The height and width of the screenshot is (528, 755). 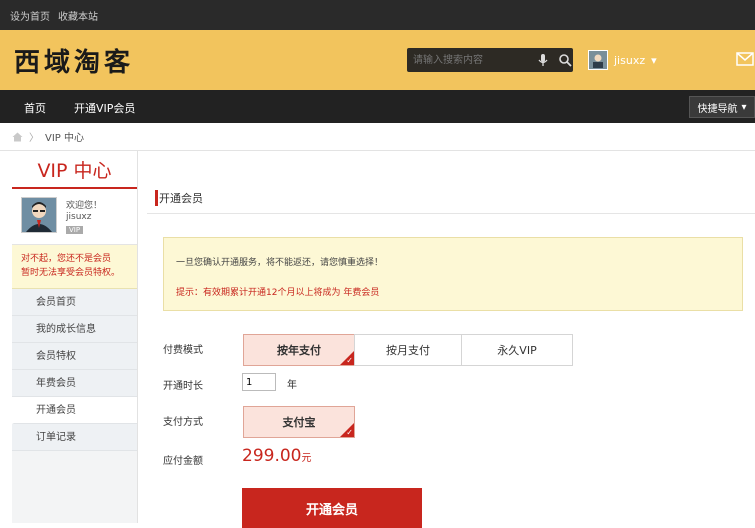 I want to click on amount-unit: 元, so click(x=306, y=458).